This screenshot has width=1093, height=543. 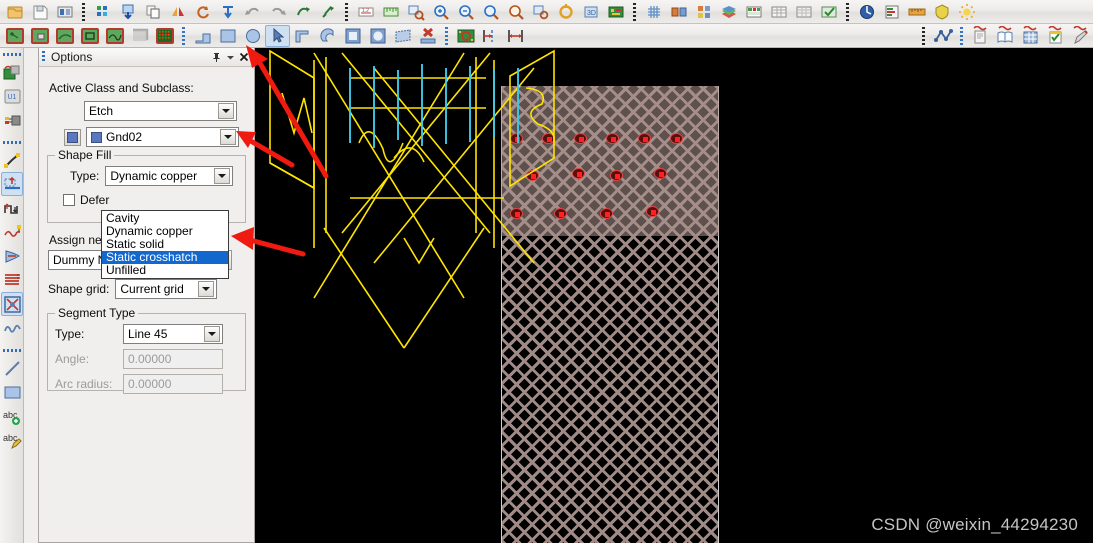 I want to click on constraint-manager-icon, so click(x=753, y=12).